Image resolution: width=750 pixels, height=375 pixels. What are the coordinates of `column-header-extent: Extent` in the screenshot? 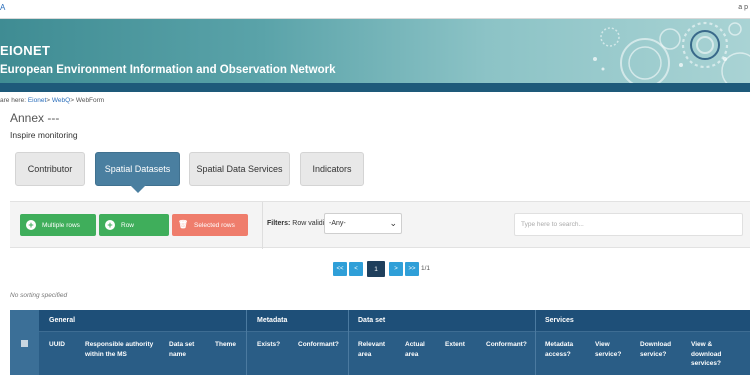 It's located at (460, 345).